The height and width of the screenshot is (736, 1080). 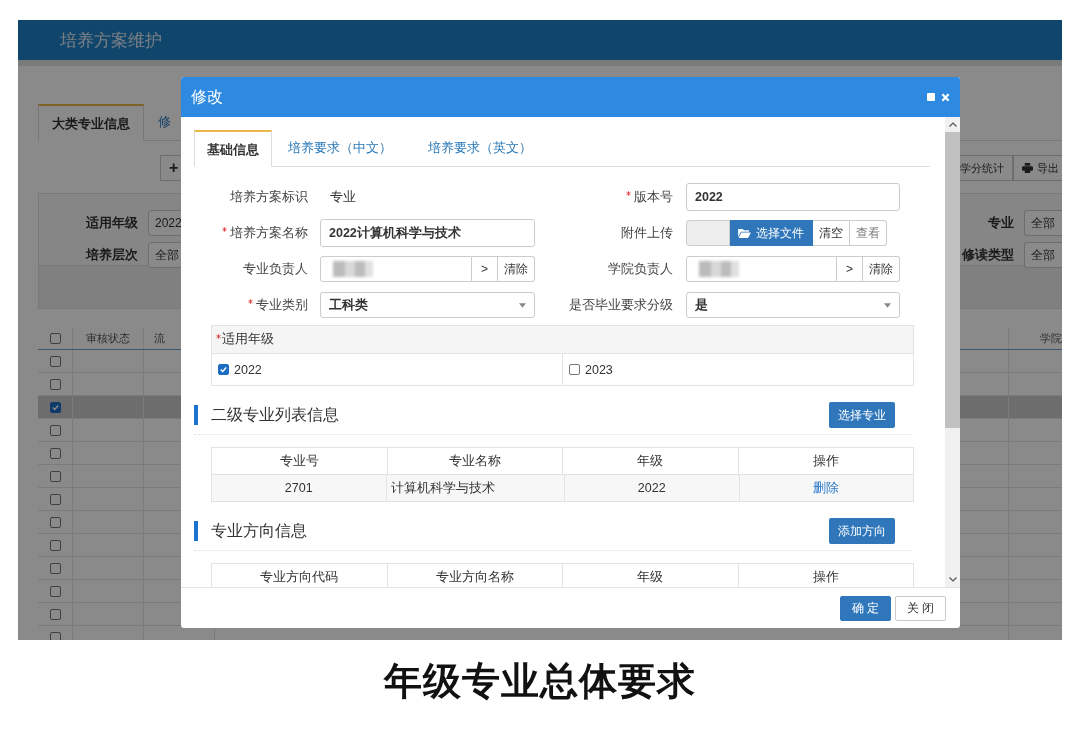 I want to click on tab: 修, so click(x=161, y=122).